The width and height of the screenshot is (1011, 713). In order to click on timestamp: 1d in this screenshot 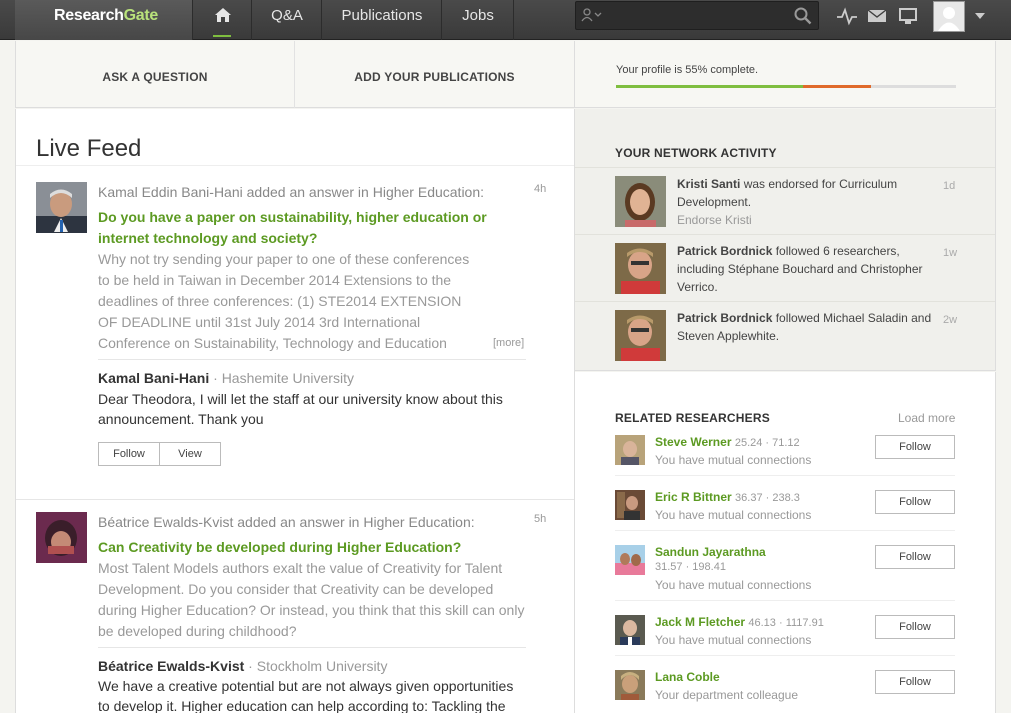, I will do `click(949, 186)`.